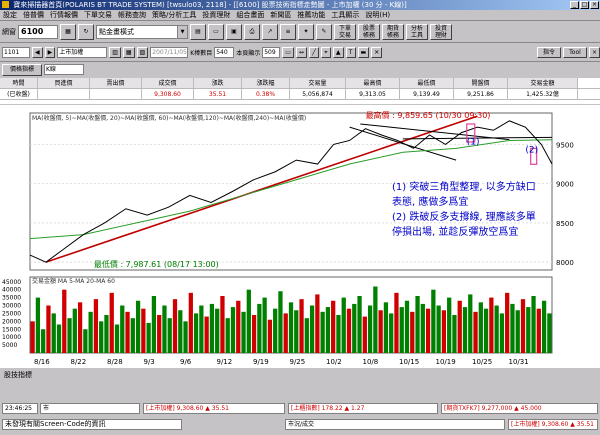 The width and height of the screenshot is (600, 435). What do you see at coordinates (216, 15) in the screenshot?
I see `menu-item: 投資理財` at bounding box center [216, 15].